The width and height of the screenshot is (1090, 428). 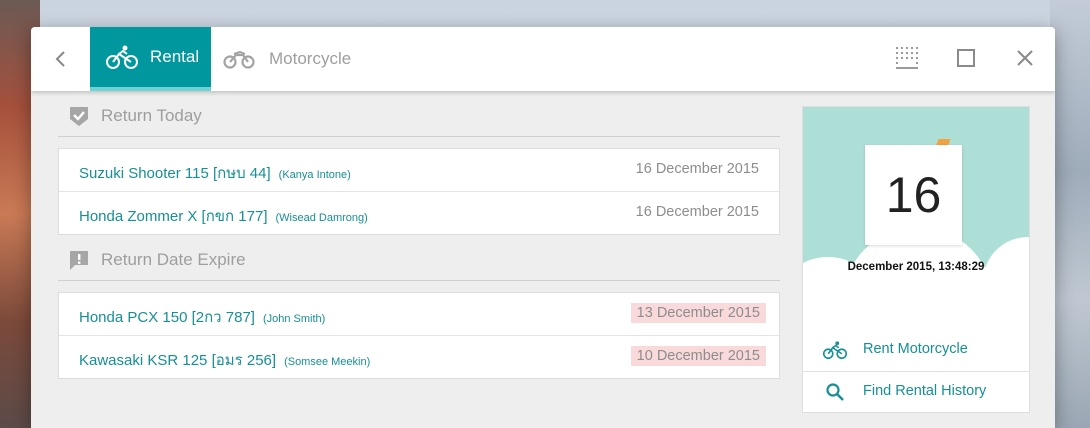 What do you see at coordinates (175, 173) in the screenshot?
I see `bike-label: Suzuki Shooter 115 [กษบ 44]` at bounding box center [175, 173].